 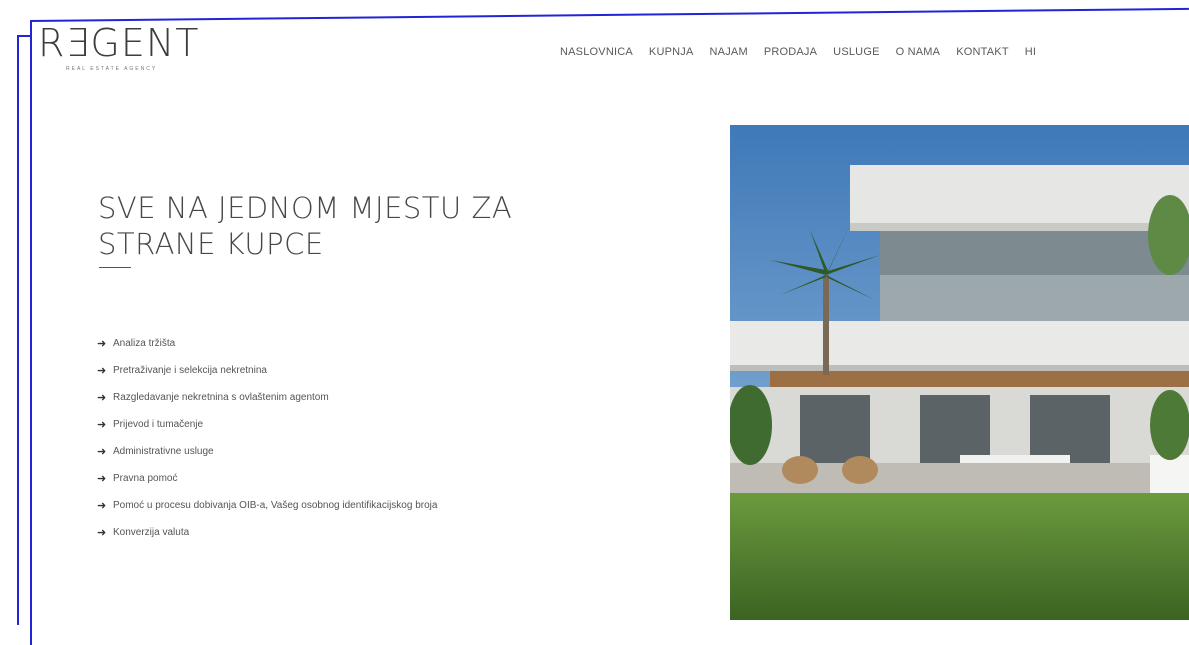 What do you see at coordinates (158, 424) in the screenshot?
I see `feature-label: Prijevod i tumačenje` at bounding box center [158, 424].